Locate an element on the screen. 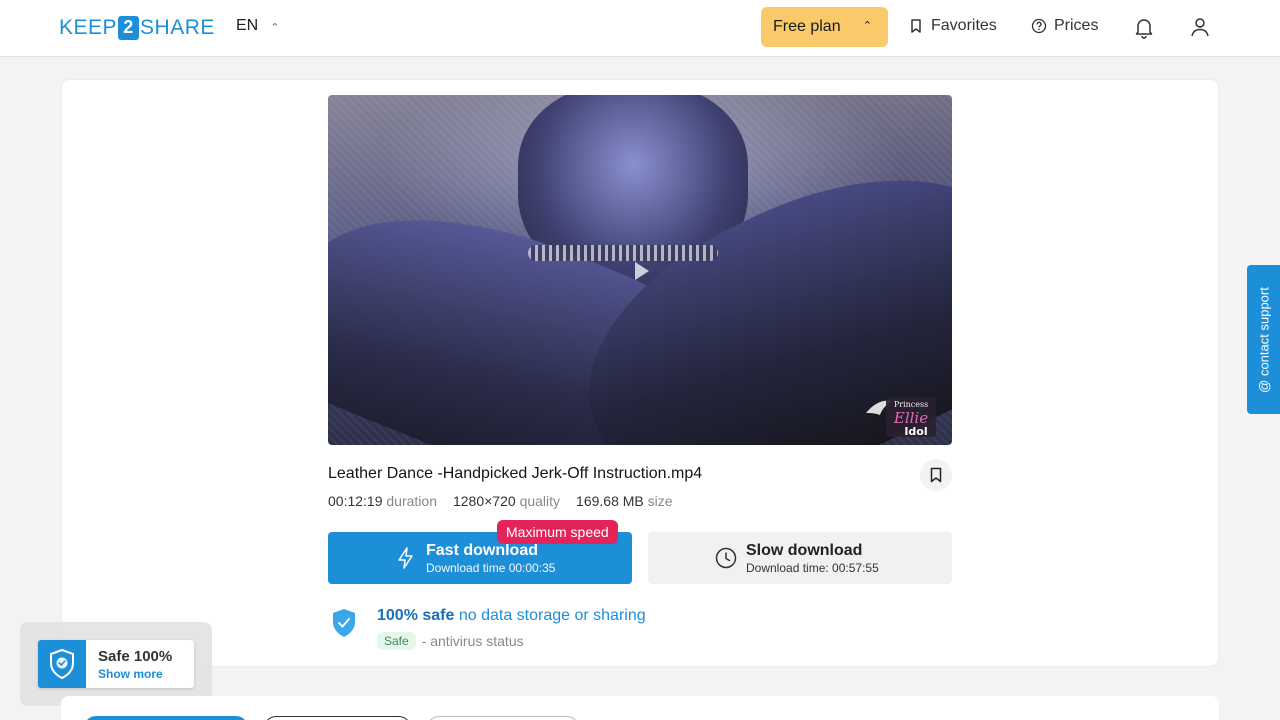  play-icon is located at coordinates (640, 271).